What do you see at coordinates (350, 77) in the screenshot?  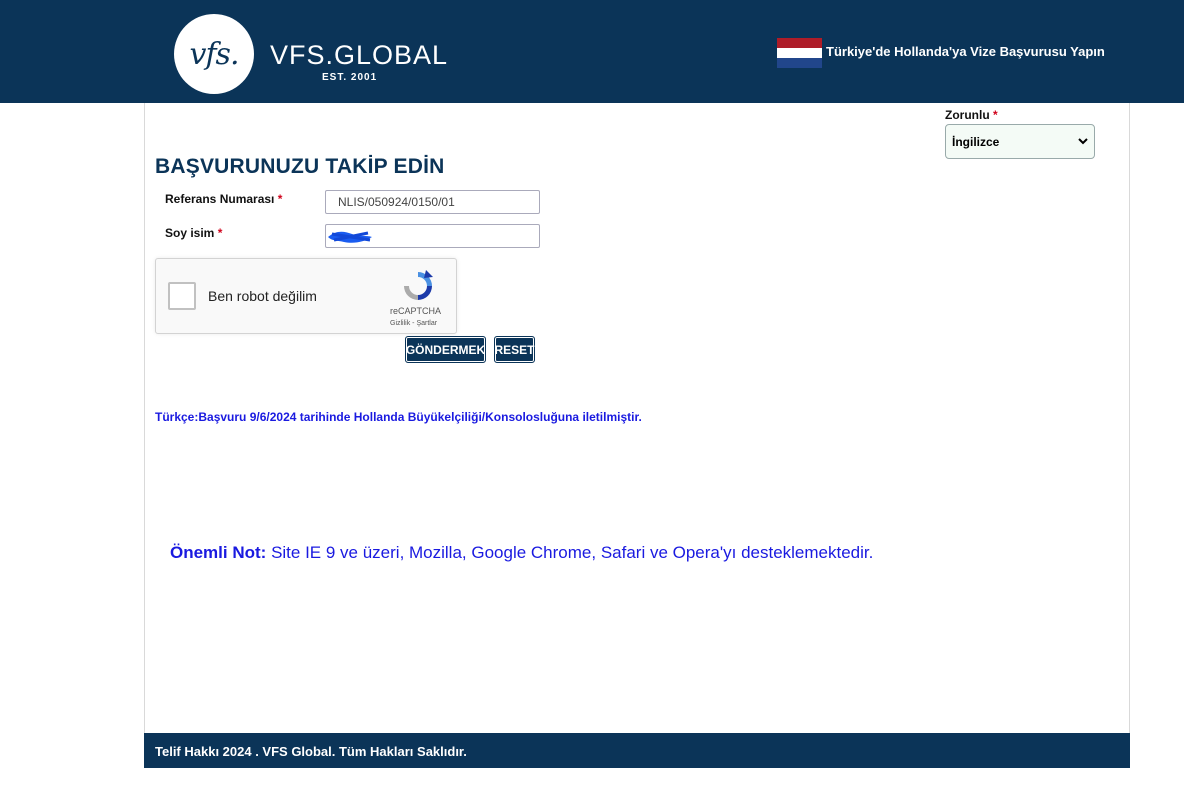 I see `logo-est: EST. 2001` at bounding box center [350, 77].